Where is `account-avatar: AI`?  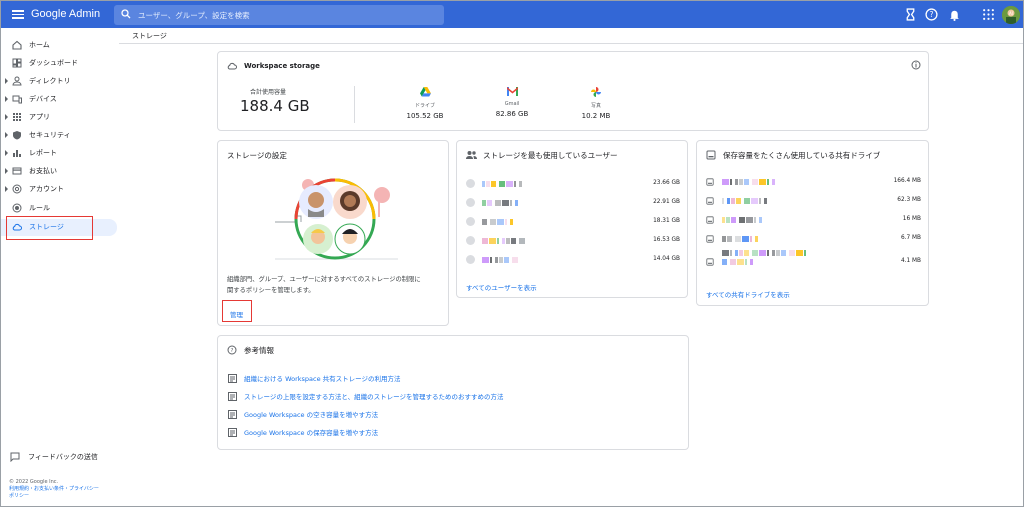
account-avatar: AI is located at coordinates (1011, 15).